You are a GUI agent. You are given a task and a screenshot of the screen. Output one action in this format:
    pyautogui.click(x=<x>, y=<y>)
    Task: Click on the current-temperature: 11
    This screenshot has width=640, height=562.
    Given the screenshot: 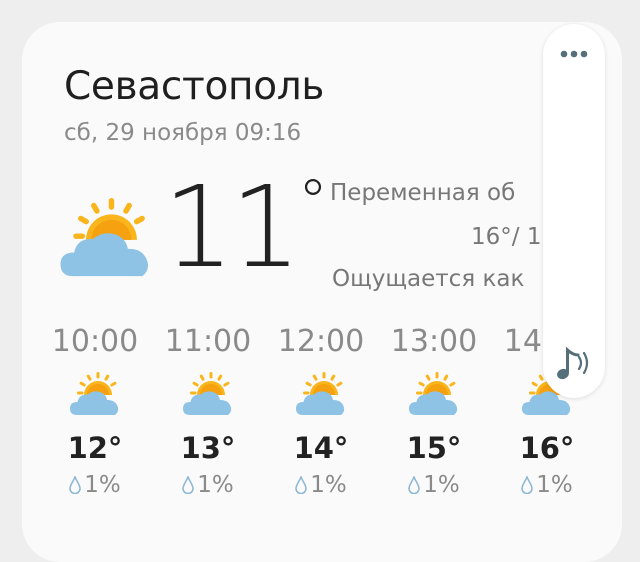 What is the action you would take?
    pyautogui.click(x=232, y=228)
    